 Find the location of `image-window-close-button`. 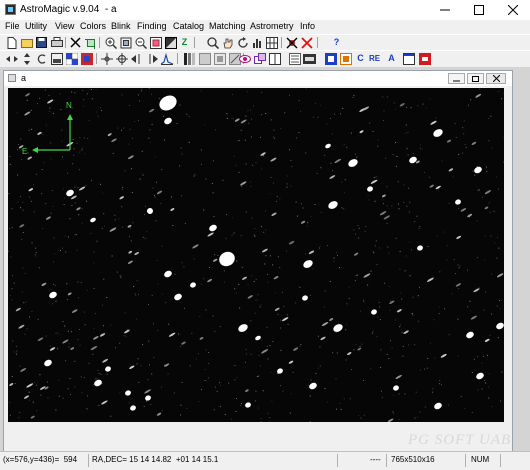

image-window-close-button is located at coordinates (496, 78).